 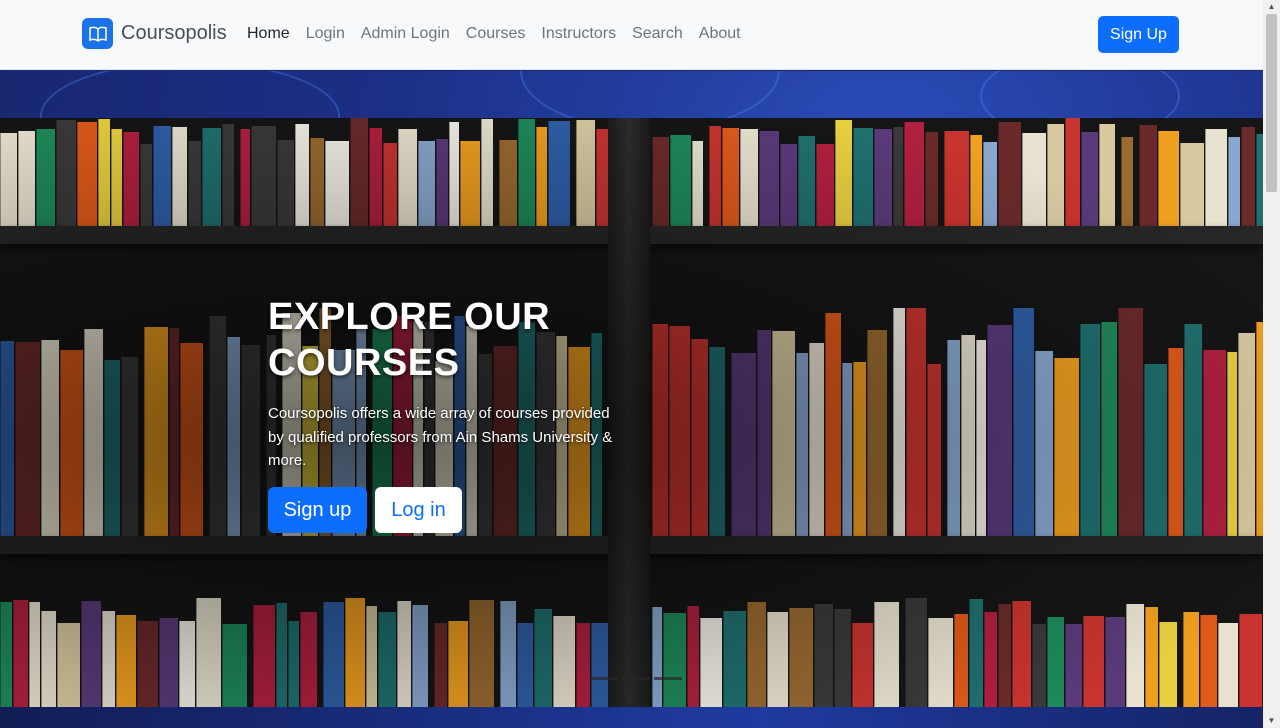 I want to click on brand-name: Coursopolis, so click(x=174, y=33).